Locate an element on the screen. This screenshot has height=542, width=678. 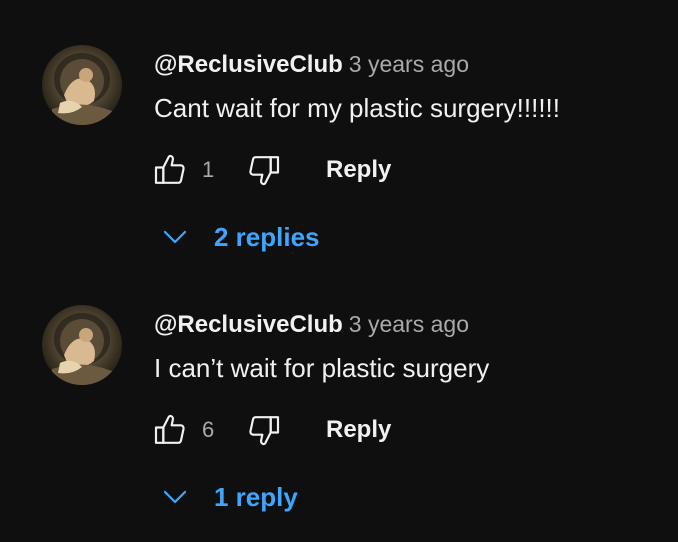
like-count: 1 is located at coordinates (208, 169).